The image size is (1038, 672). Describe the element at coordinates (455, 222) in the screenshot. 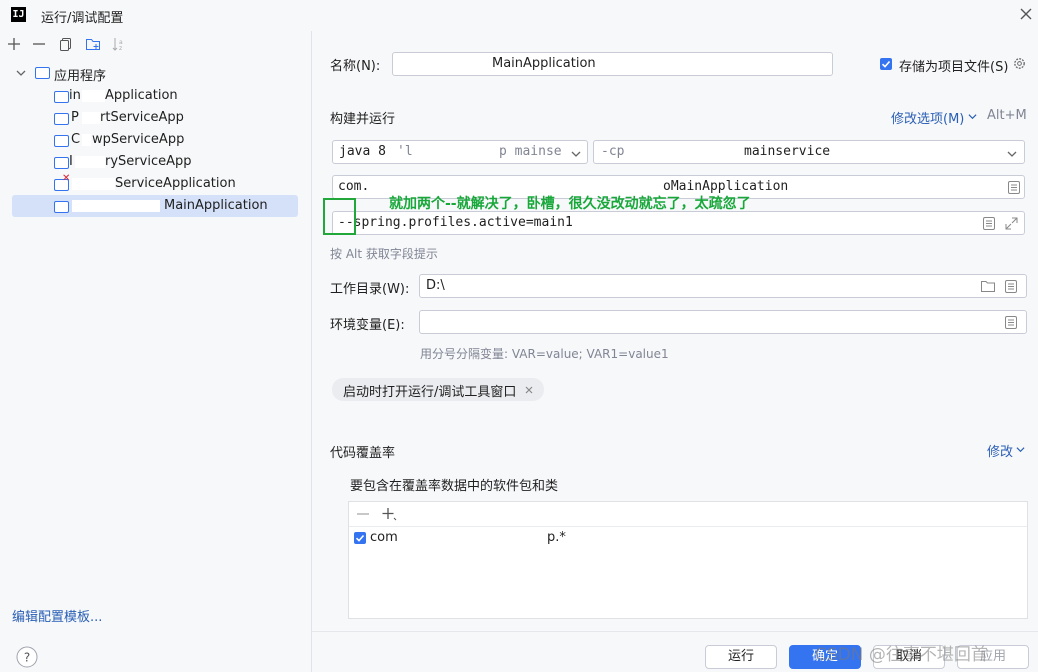

I see `program-arguments-value: --spring.profiles.active=main1` at that location.